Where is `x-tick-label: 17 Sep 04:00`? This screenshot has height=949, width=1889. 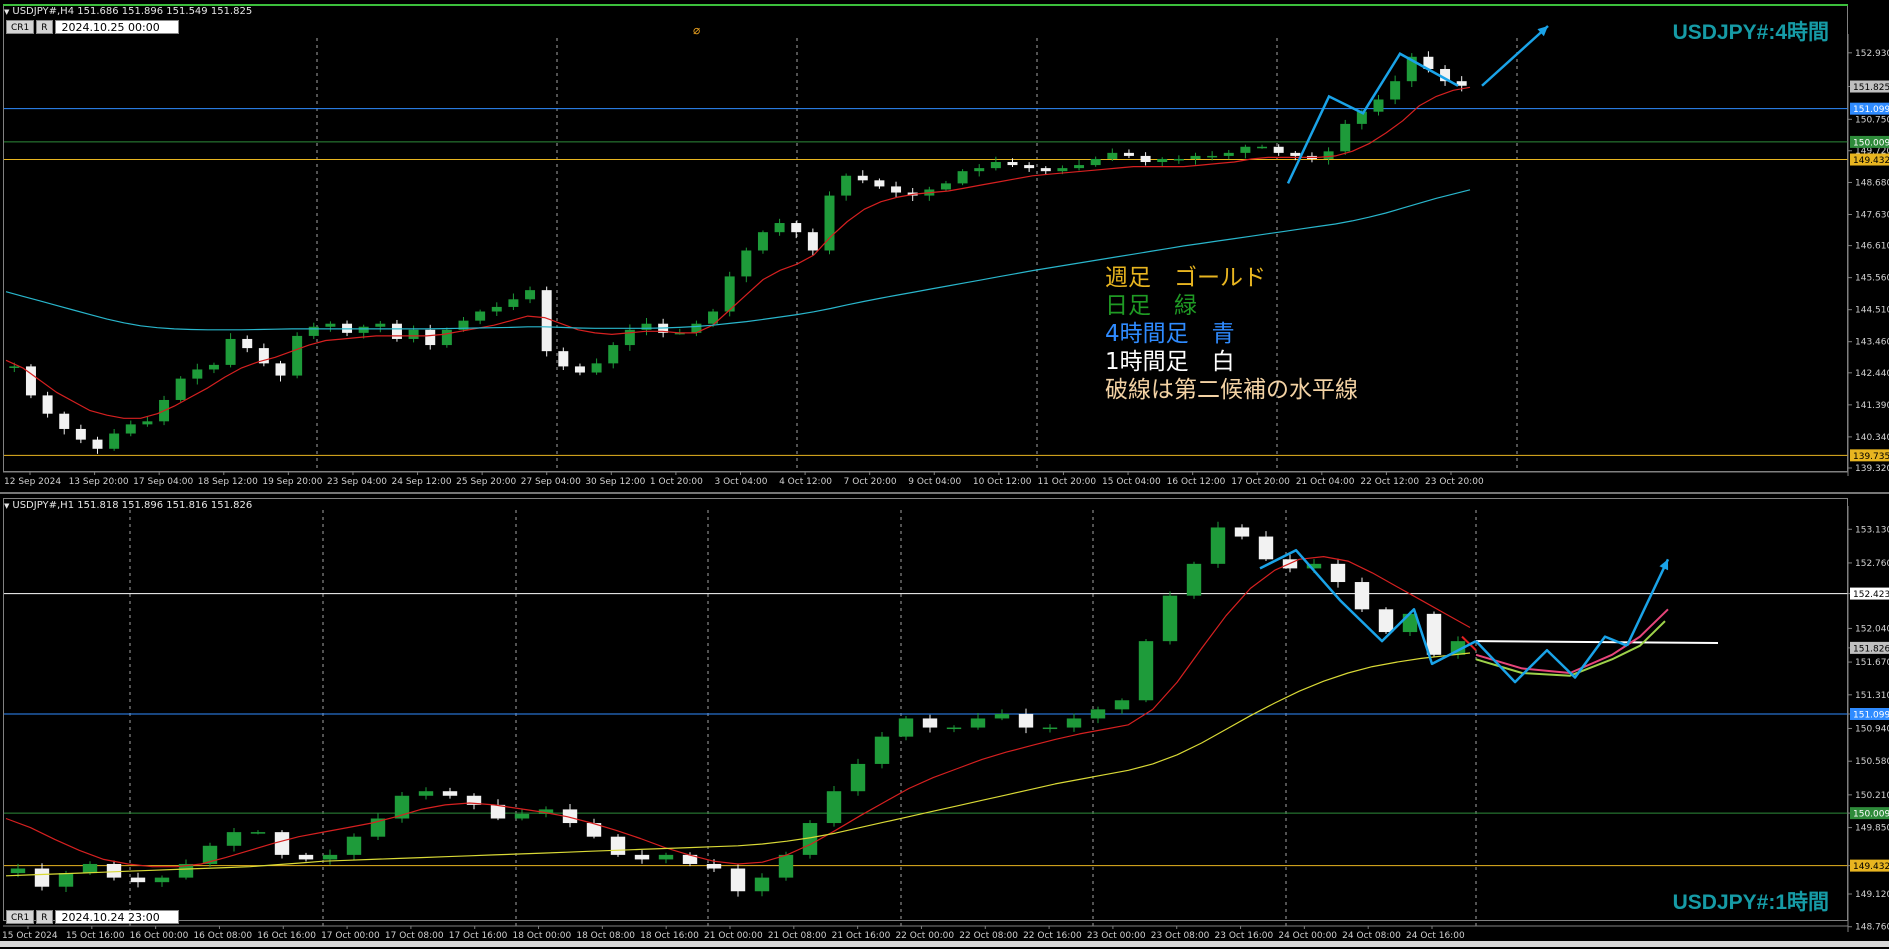 x-tick-label: 17 Sep 04:00 is located at coordinates (163, 482).